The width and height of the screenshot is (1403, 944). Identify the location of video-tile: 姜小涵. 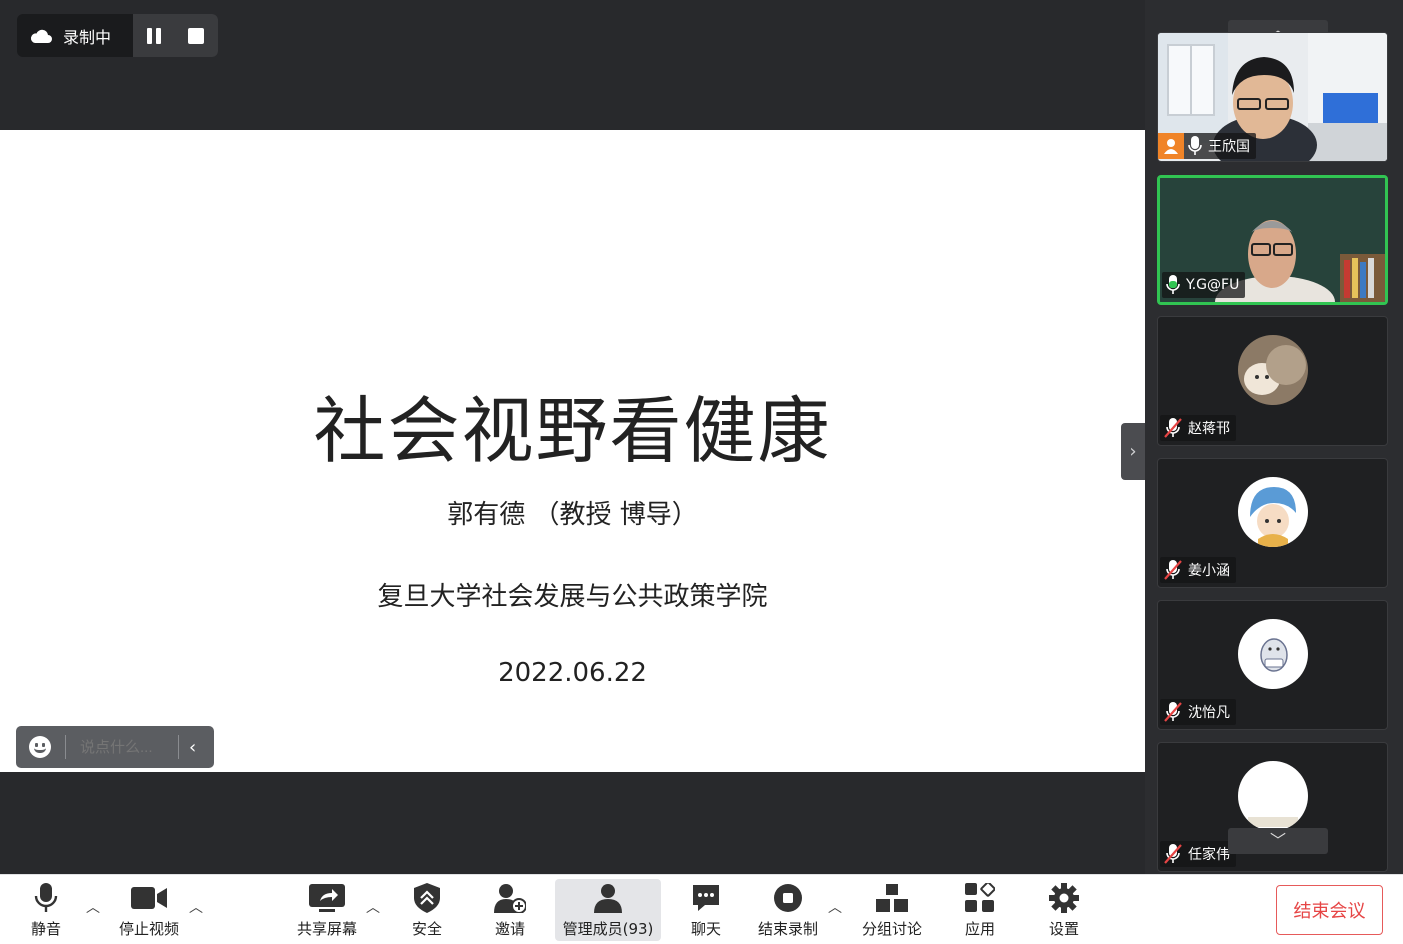
(1272, 523).